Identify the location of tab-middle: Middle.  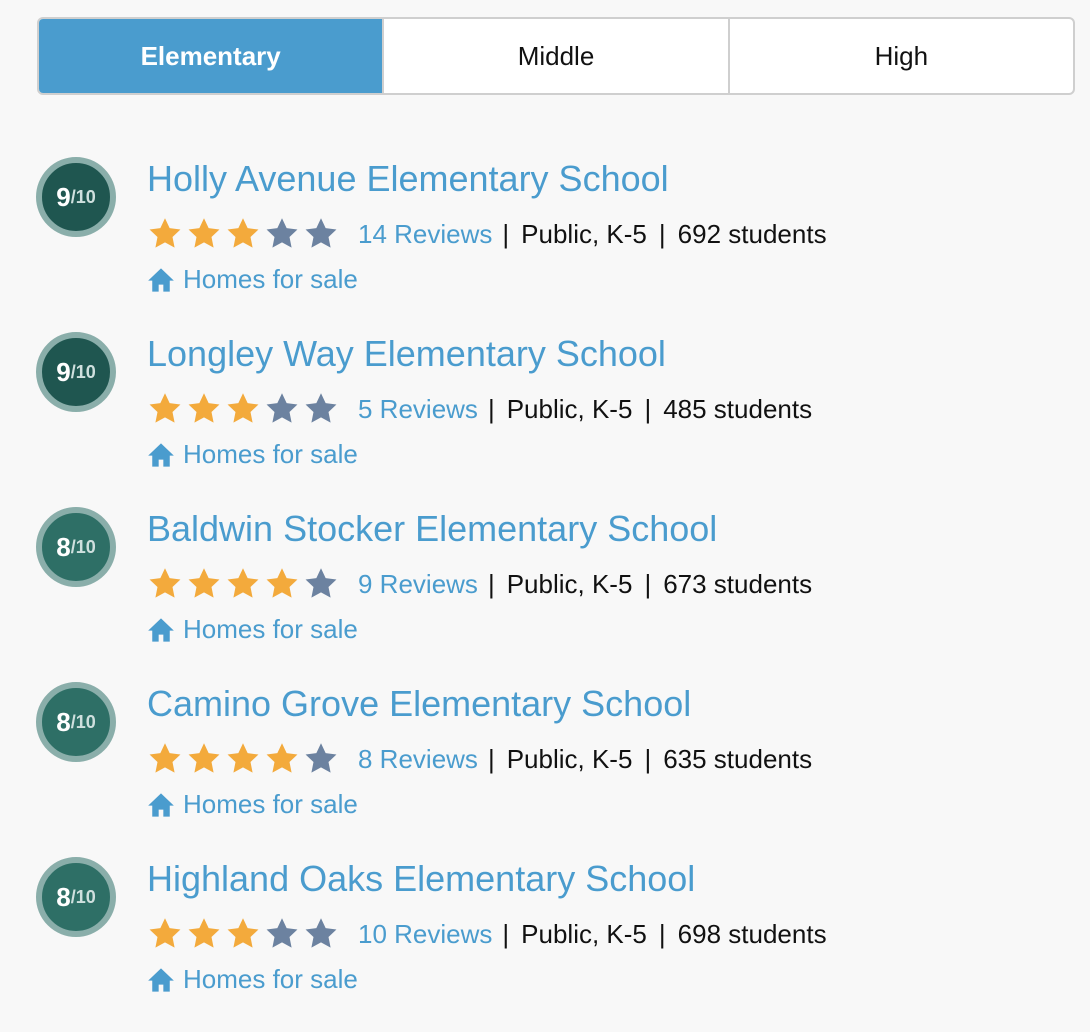
(554, 56).